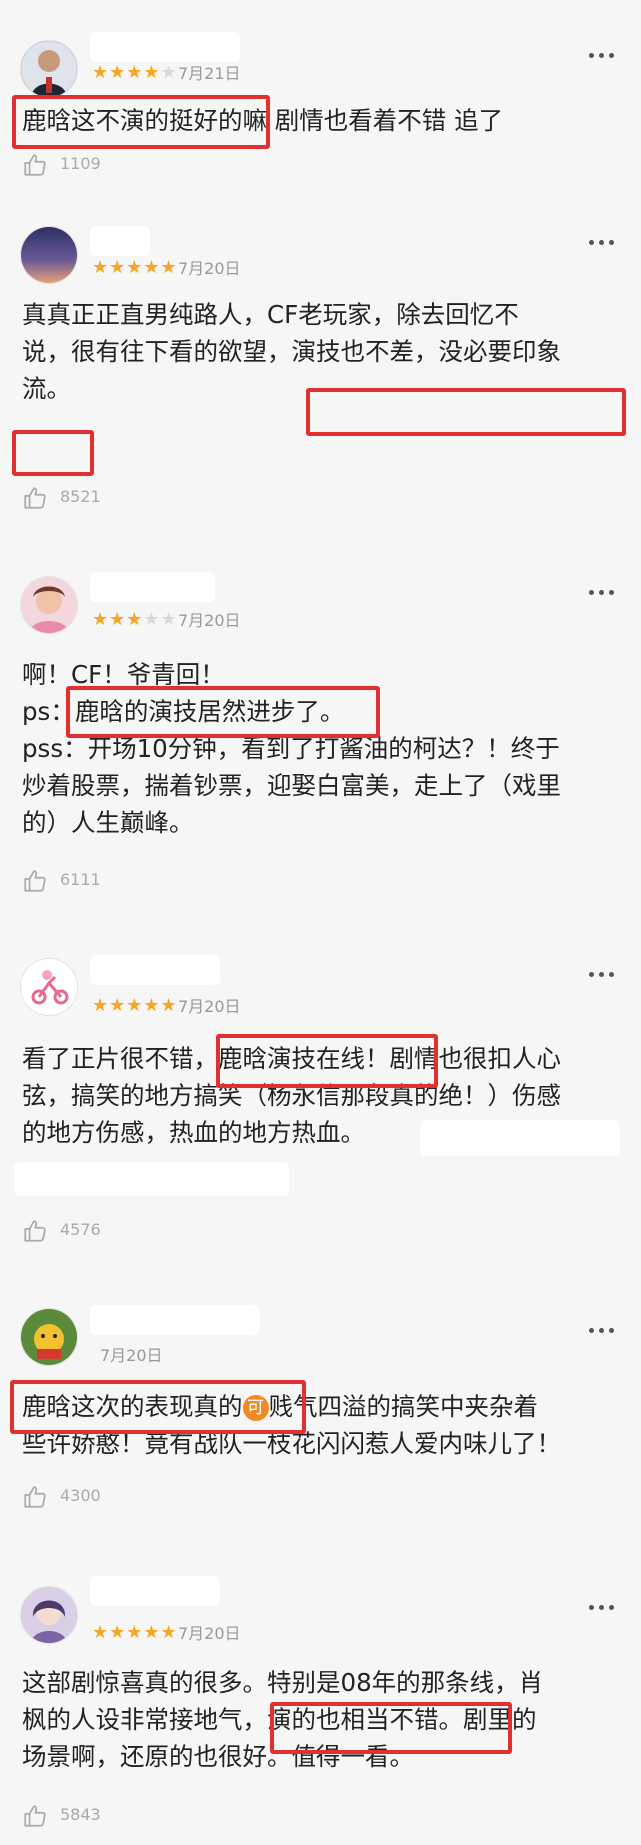  What do you see at coordinates (80, 1229) in the screenshot?
I see `like-count: 4576` at bounding box center [80, 1229].